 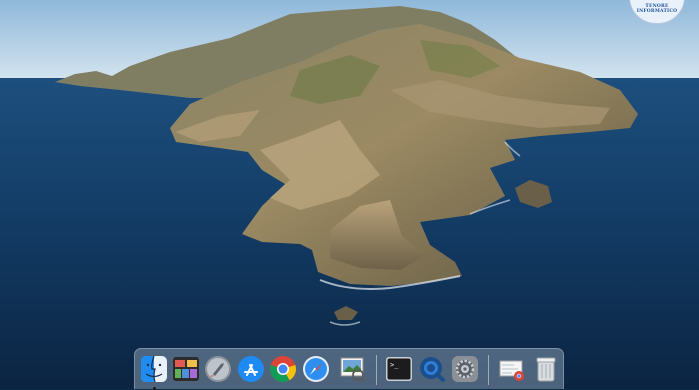 I want to click on dock-app-mission-control, so click(x=186, y=369).